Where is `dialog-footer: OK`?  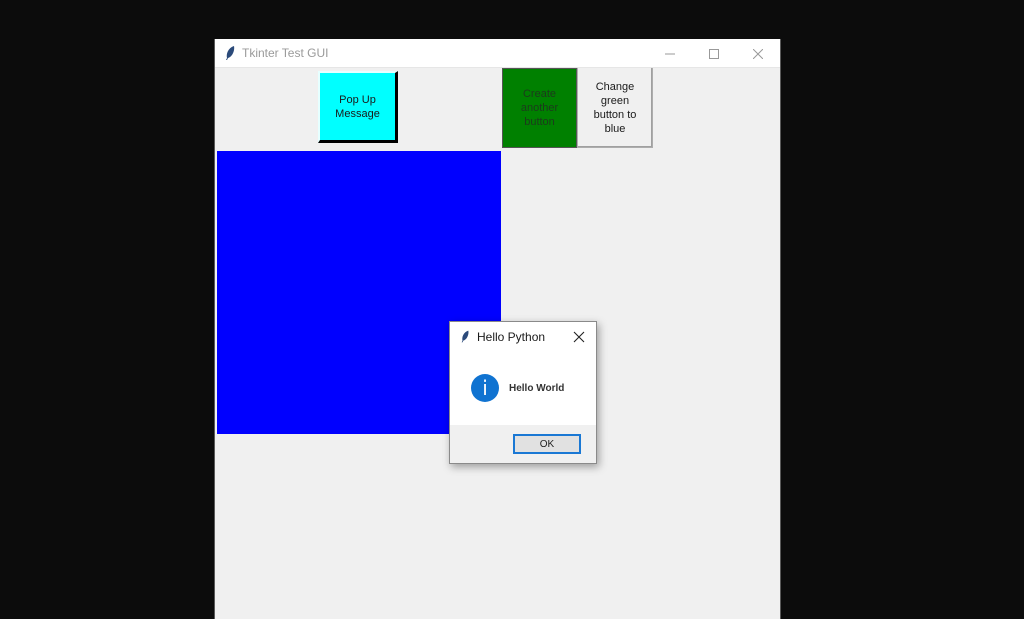 dialog-footer: OK is located at coordinates (523, 444).